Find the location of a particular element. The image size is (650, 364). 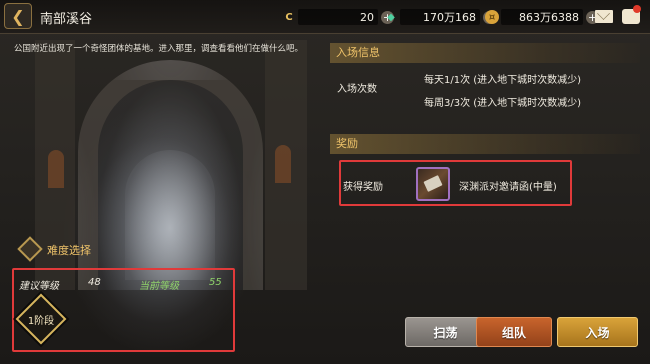

back-arrow-icon: ❮ is located at coordinates (18, 16).